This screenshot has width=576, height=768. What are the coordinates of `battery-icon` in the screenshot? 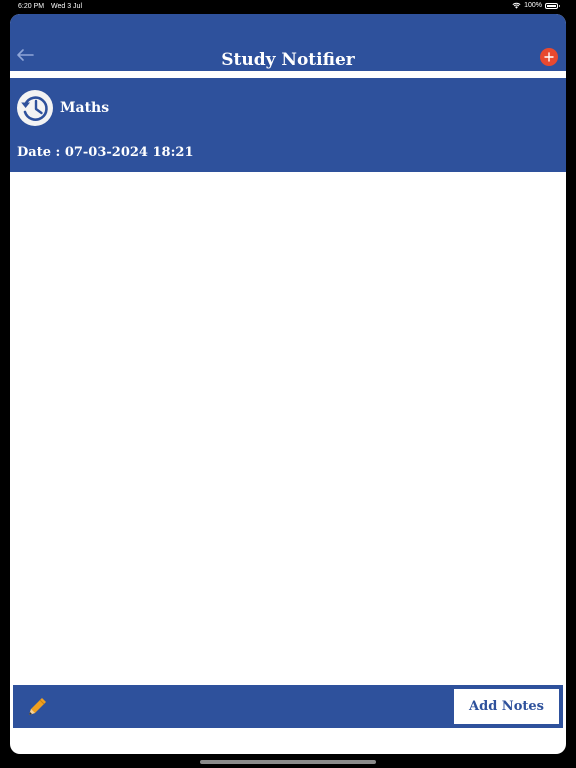 It's located at (552, 5).